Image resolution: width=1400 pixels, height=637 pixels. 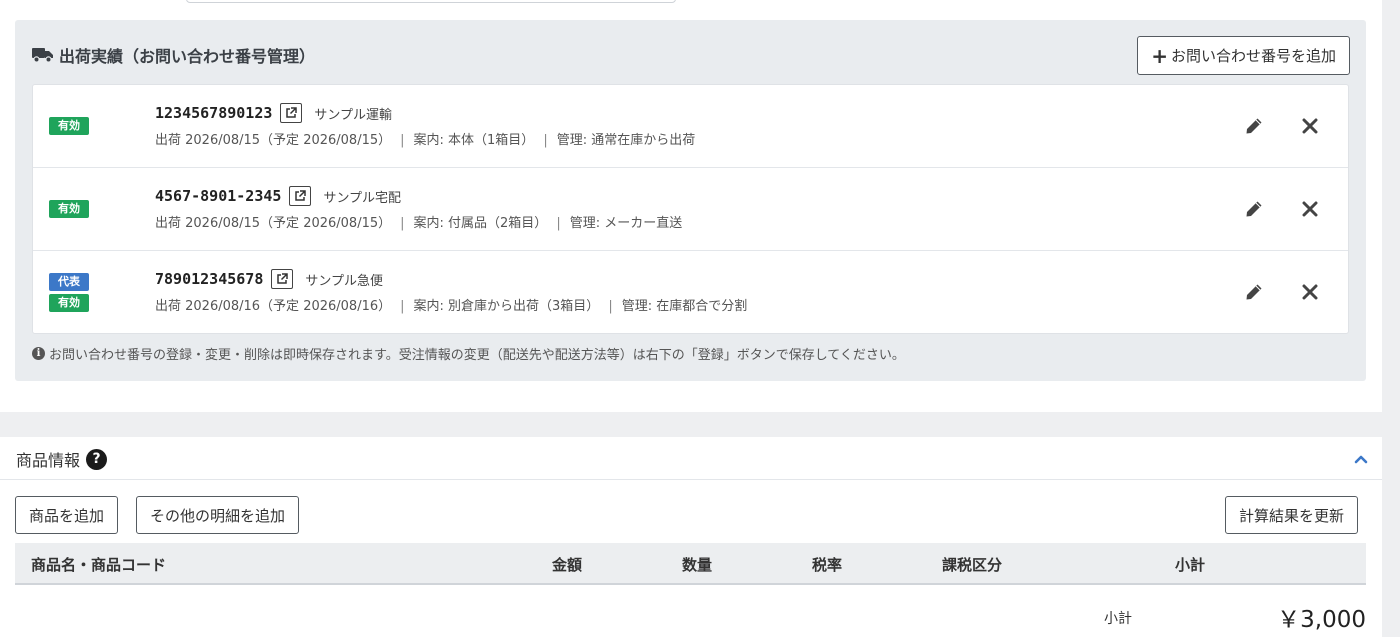 I want to click on product-title-text: 商品情報, so click(x=48, y=460).